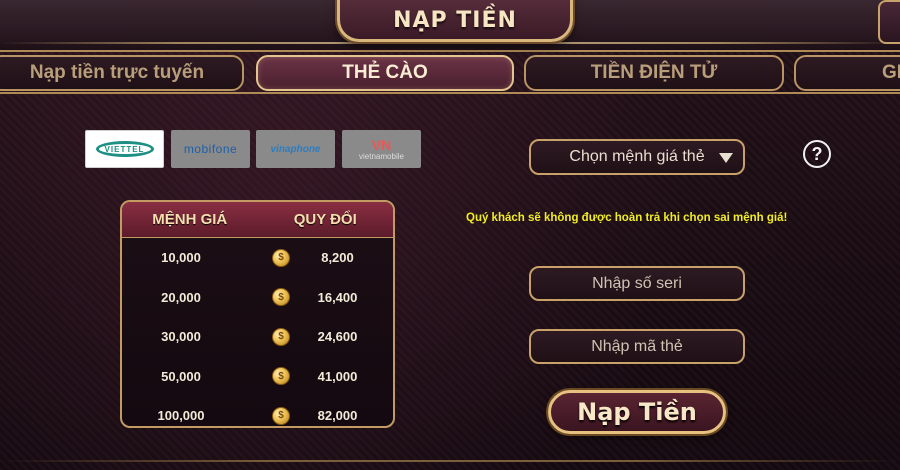 This screenshot has width=900, height=470. Describe the element at coordinates (122, 73) in the screenshot. I see `tab-online-topup: Nạp tiền trực tuyến` at that location.